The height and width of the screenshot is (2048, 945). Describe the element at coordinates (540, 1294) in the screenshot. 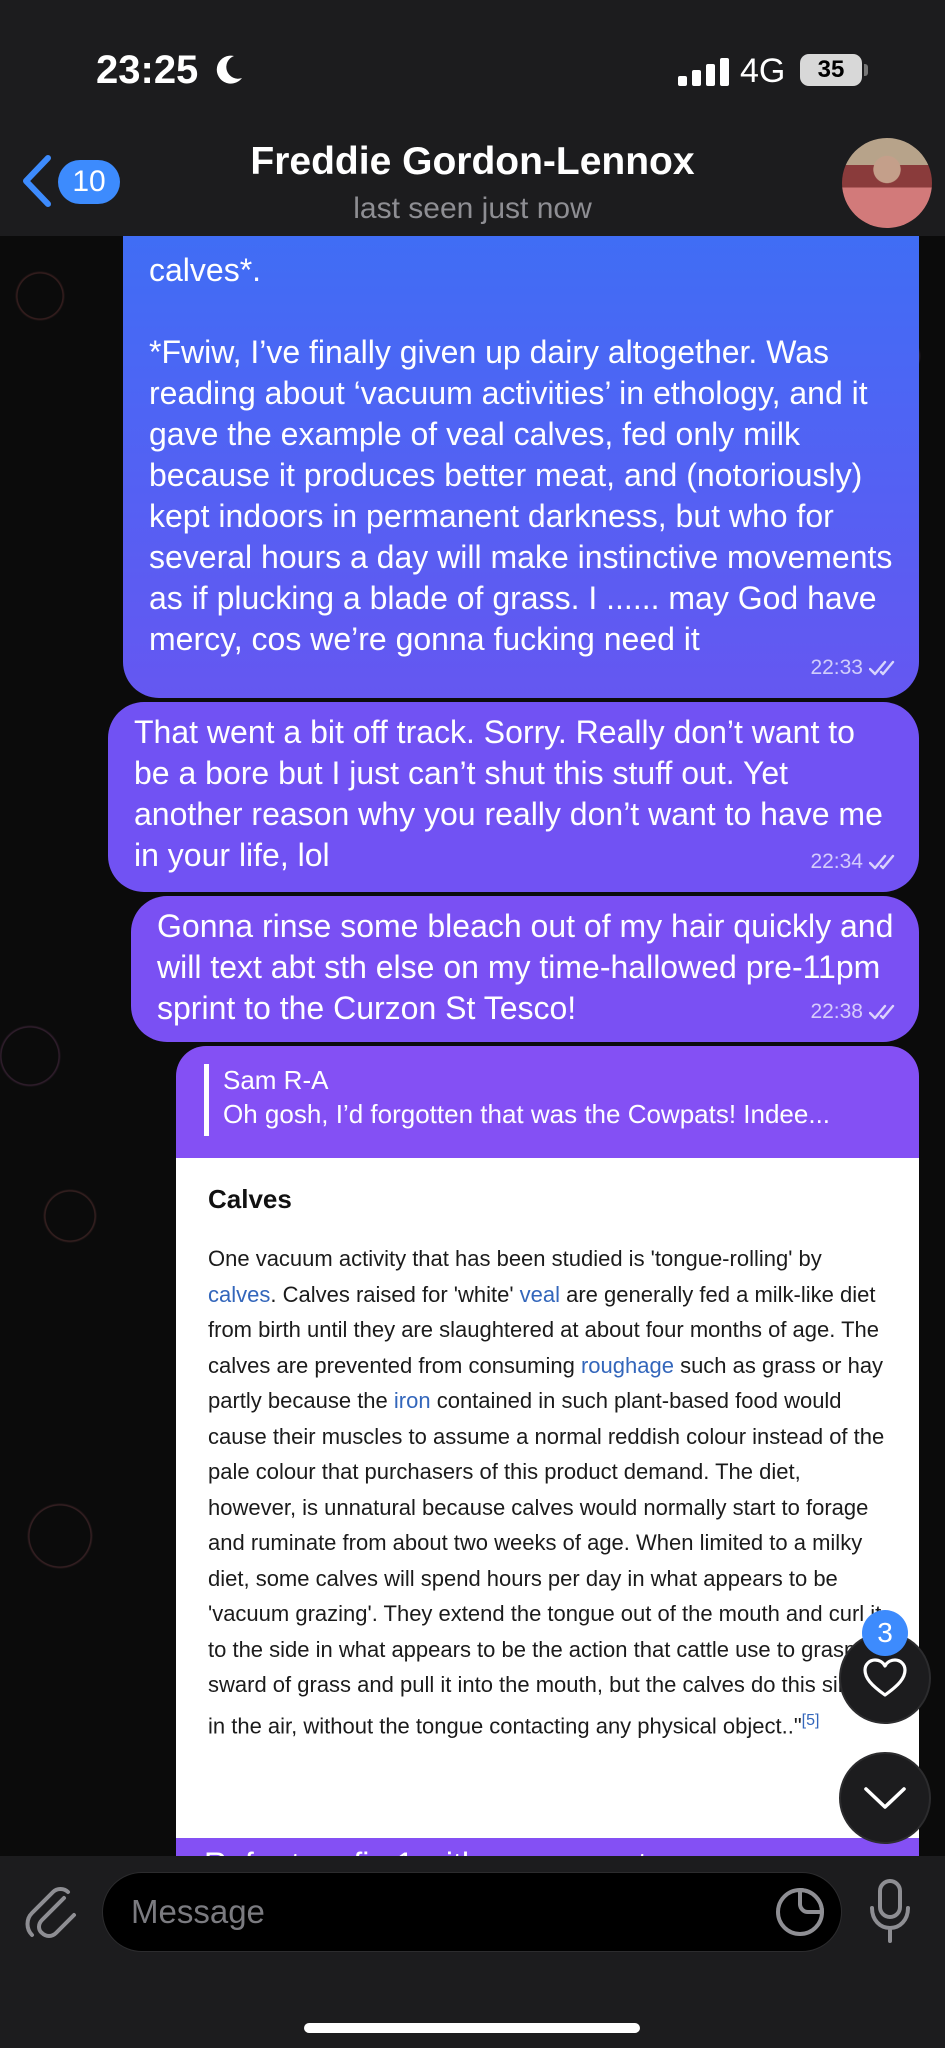

I see `link-veal: veal` at that location.